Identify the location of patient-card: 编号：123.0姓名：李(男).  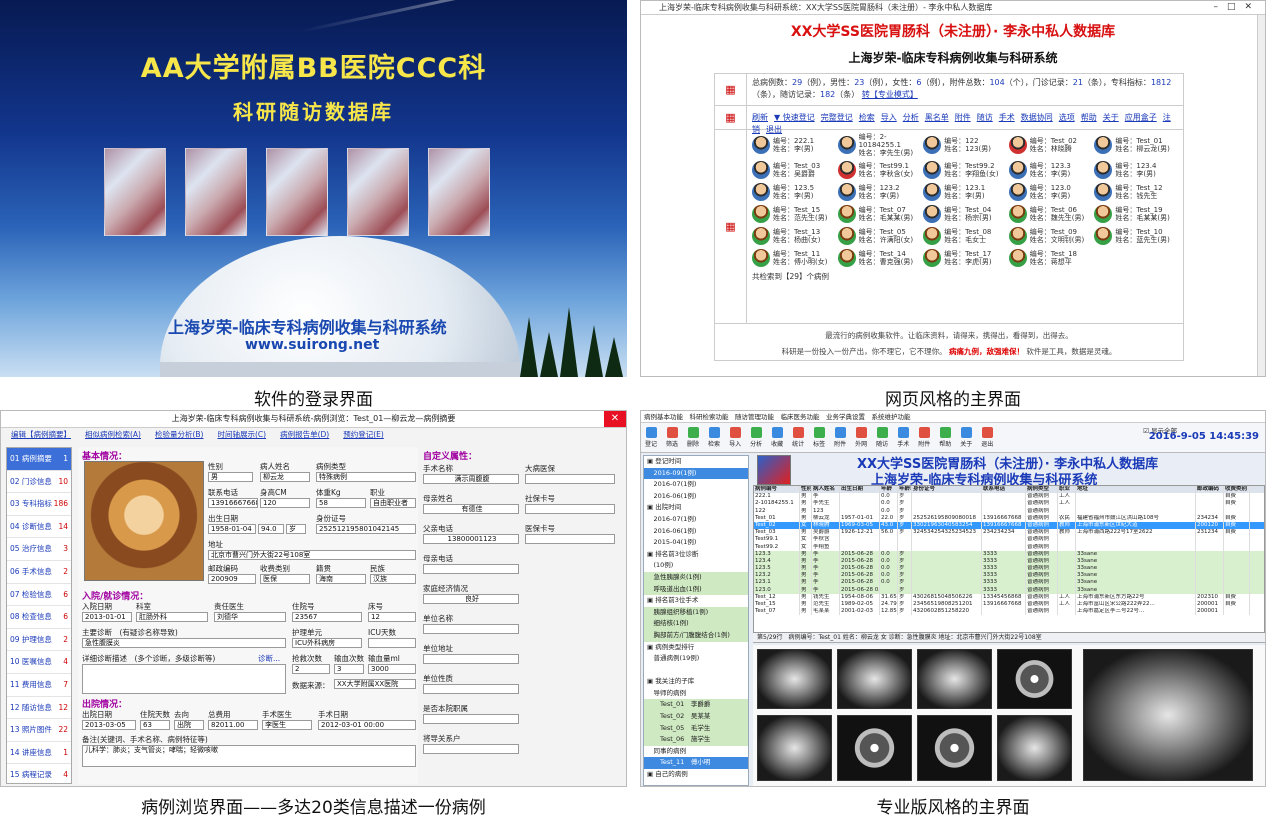
(1051, 192).